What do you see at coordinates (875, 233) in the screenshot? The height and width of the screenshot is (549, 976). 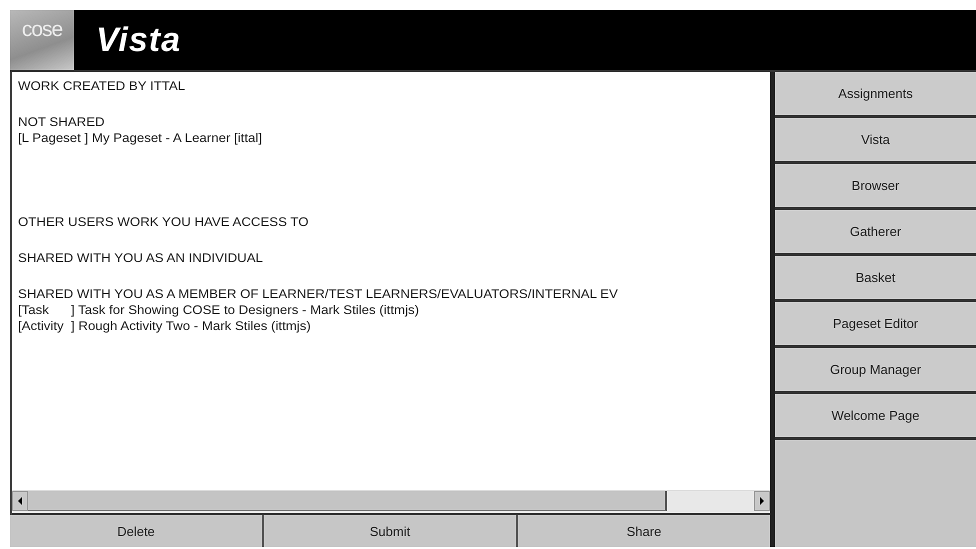 I see `nav-button: Gatherer` at bounding box center [875, 233].